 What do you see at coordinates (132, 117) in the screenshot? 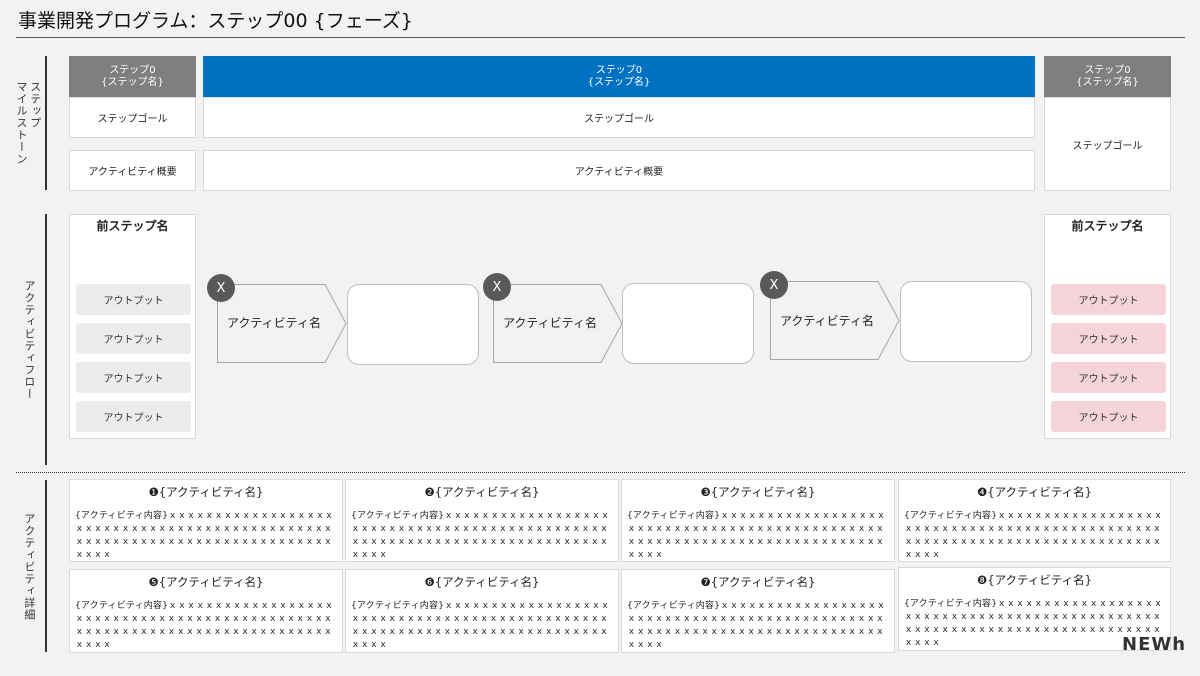
I see `milestone-left-goal: ステップゴール` at bounding box center [132, 117].